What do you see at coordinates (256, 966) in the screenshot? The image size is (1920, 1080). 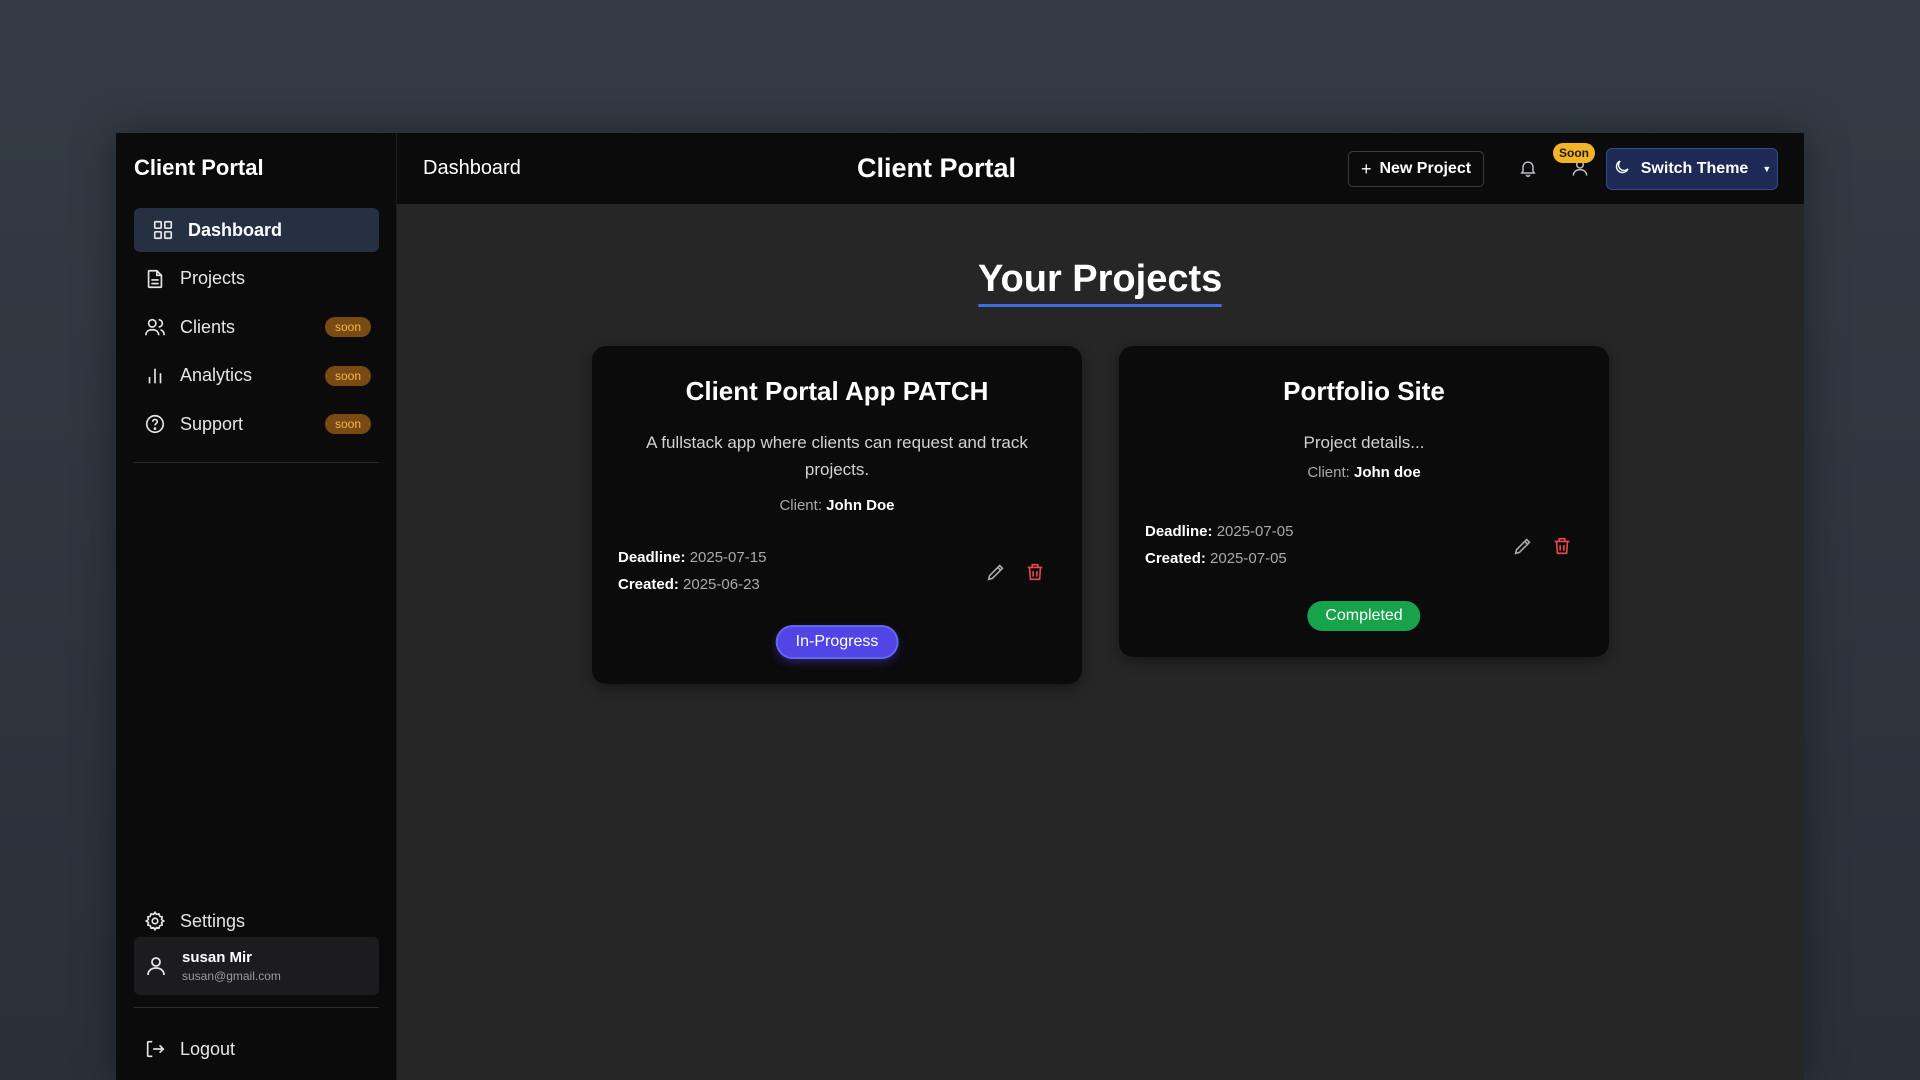 I see `user-card: susan Mir susan@gmail.com` at bounding box center [256, 966].